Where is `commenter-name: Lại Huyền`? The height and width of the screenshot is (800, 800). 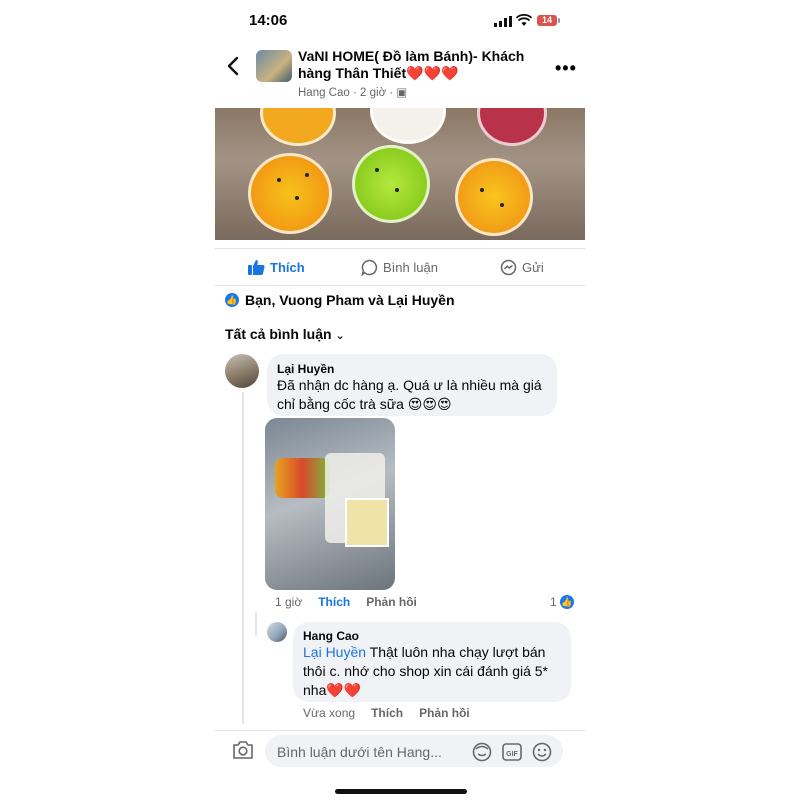 commenter-name: Lại Huyền is located at coordinates (305, 369).